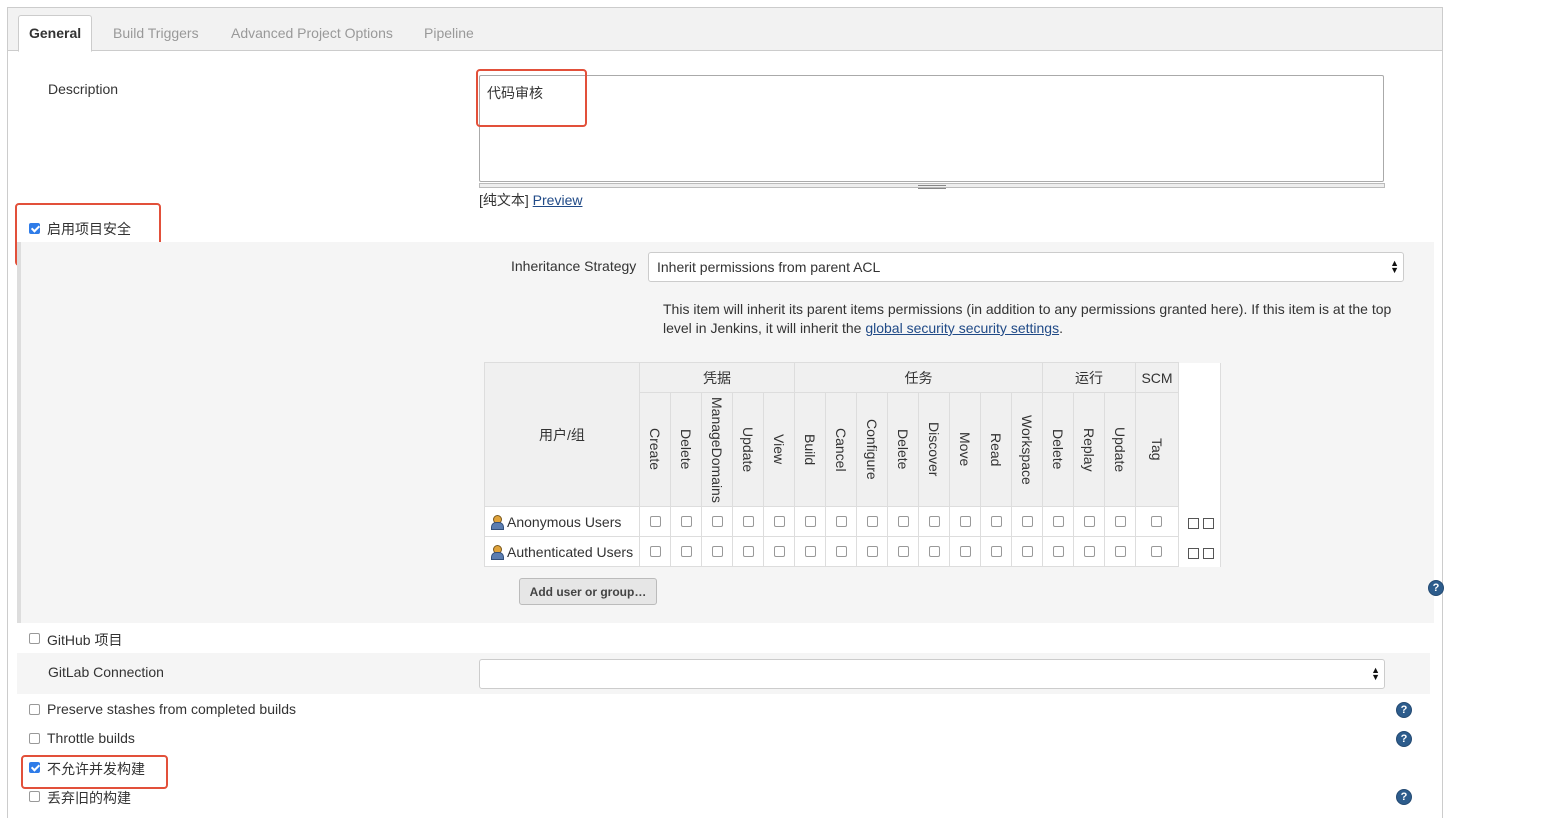 This screenshot has width=1546, height=818. I want to click on perm-col-header: Discover, so click(934, 449).